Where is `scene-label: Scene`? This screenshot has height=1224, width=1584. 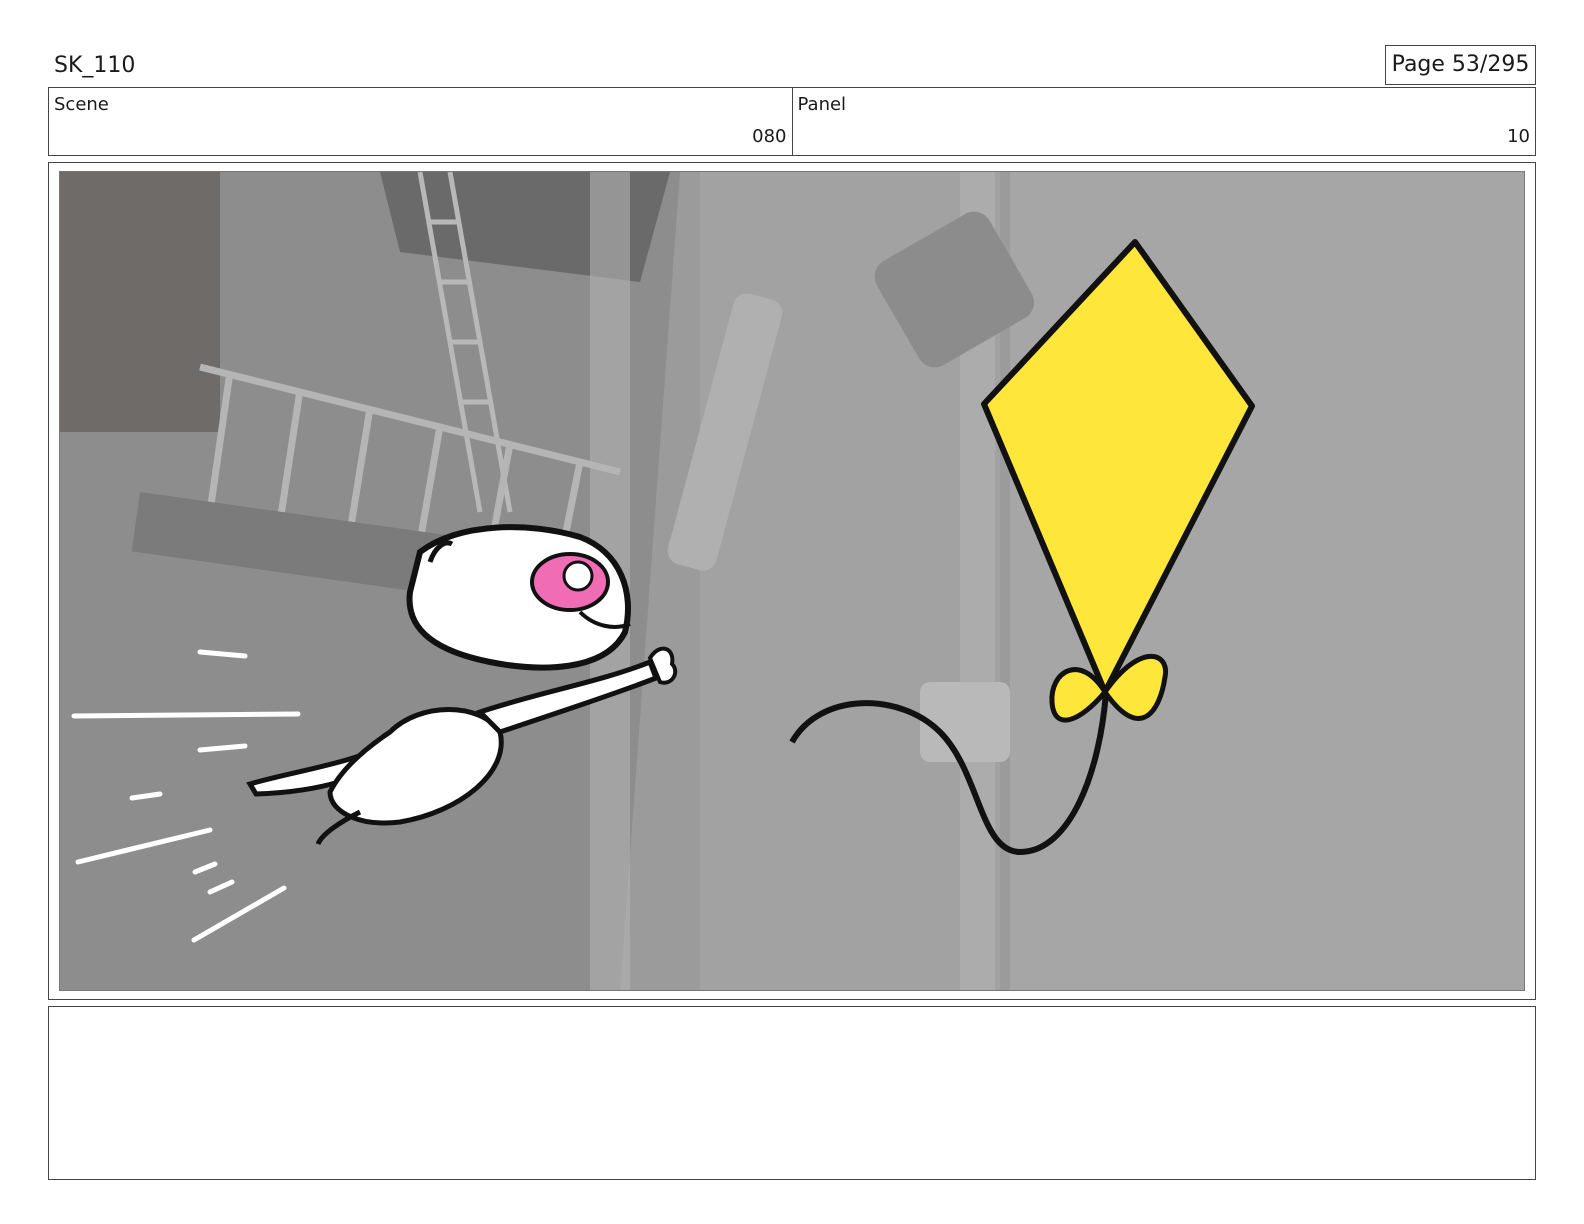 scene-label: Scene is located at coordinates (81, 104).